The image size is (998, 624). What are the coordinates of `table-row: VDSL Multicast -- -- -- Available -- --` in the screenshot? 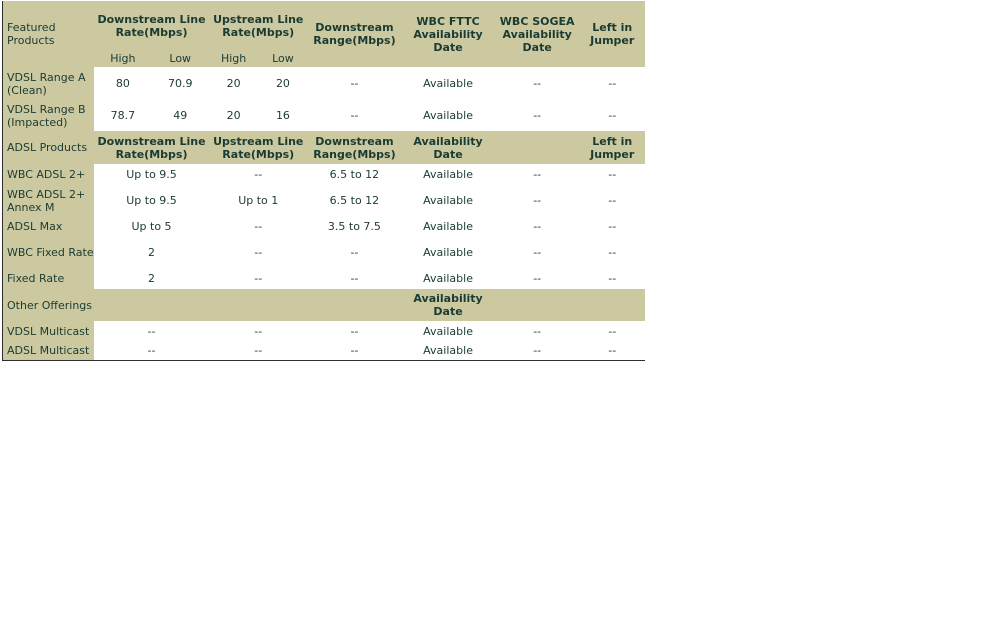 It's located at (323, 331).